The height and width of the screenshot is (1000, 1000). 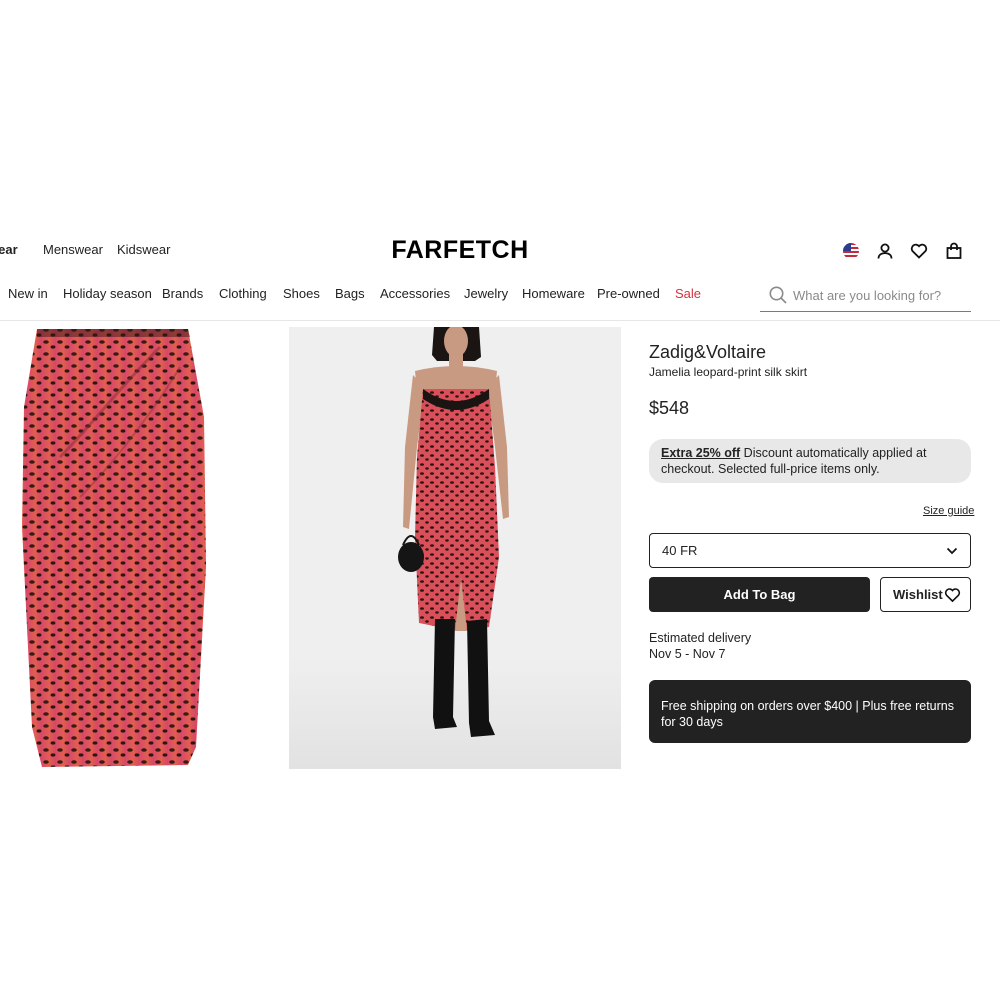 I want to click on nav-item-homeware: Homeware, so click(x=553, y=293).